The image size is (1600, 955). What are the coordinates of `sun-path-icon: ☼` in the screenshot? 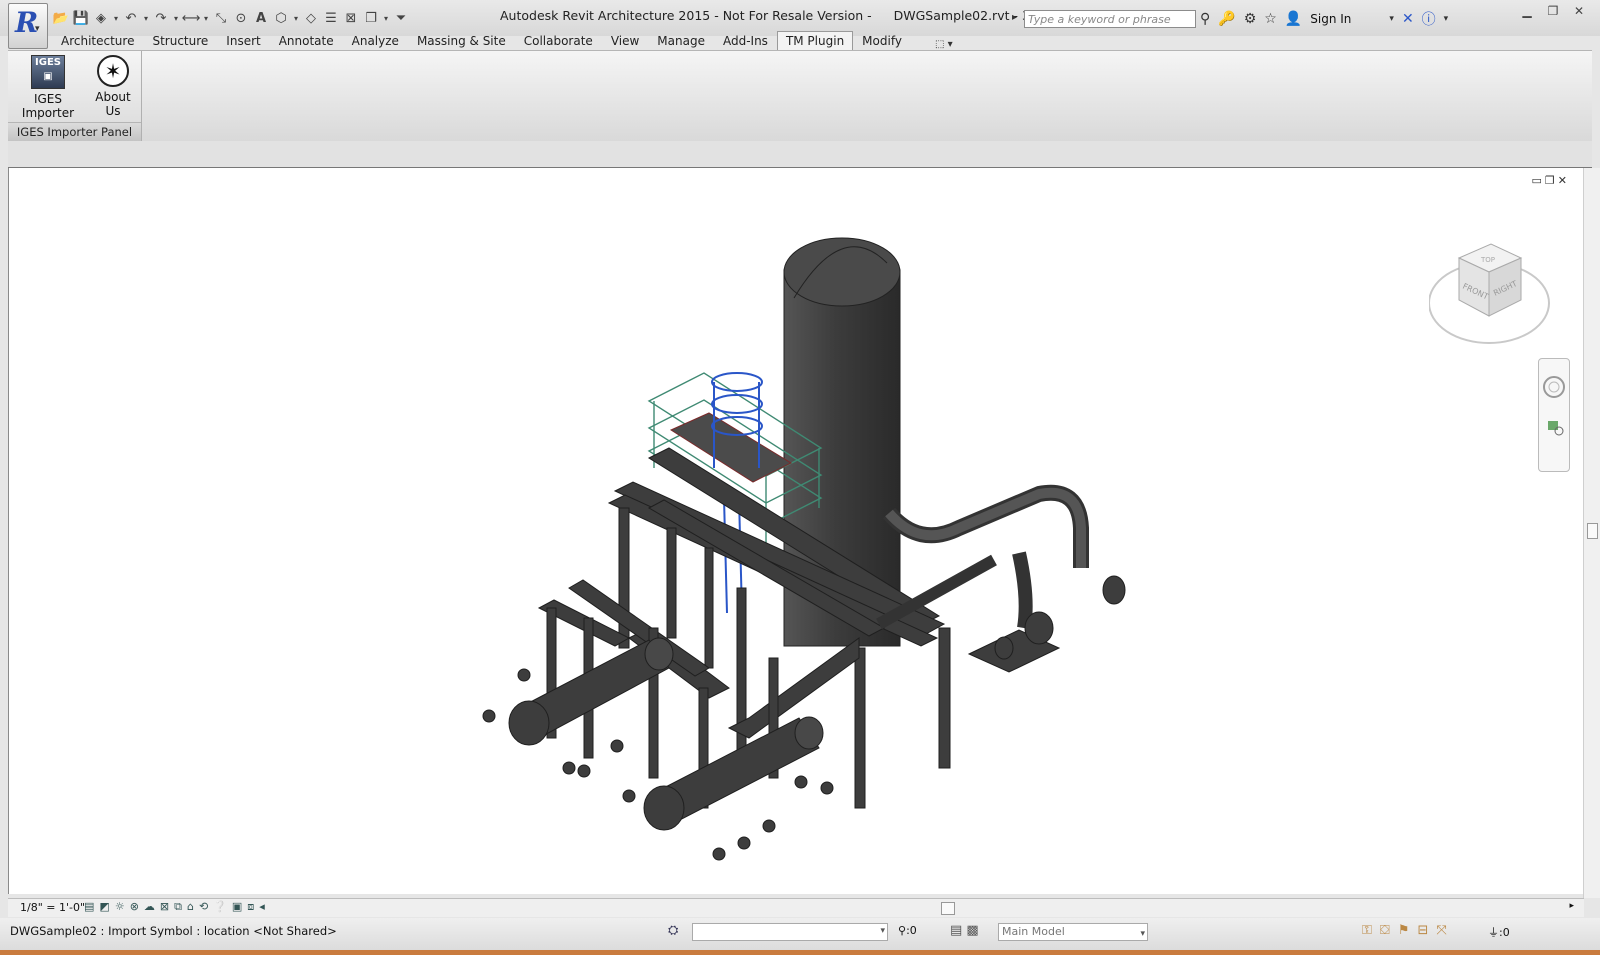 It's located at (120, 907).